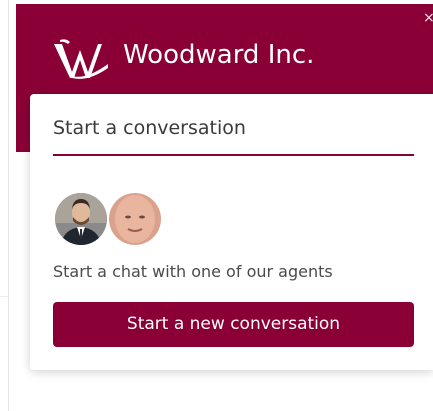 The width and height of the screenshot is (433, 411). Describe the element at coordinates (193, 271) in the screenshot. I see `agents-description: Start a chat with one of our agents` at that location.